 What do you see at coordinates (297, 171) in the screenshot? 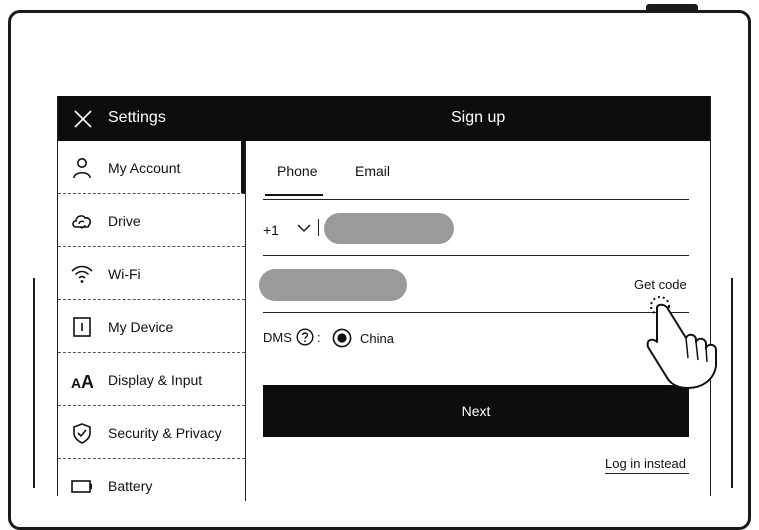
I see `tab-phone: Phone` at bounding box center [297, 171].